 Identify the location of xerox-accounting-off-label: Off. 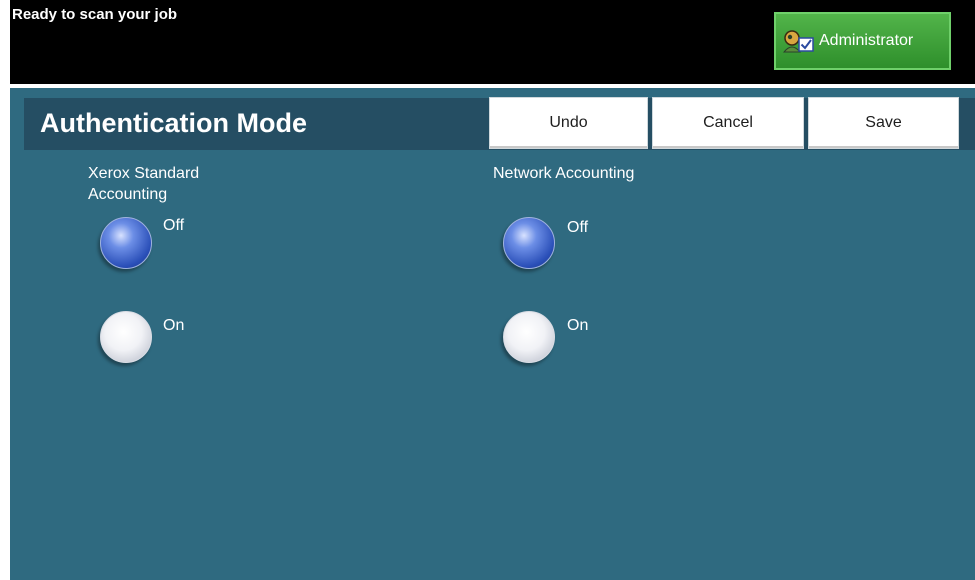
(174, 225).